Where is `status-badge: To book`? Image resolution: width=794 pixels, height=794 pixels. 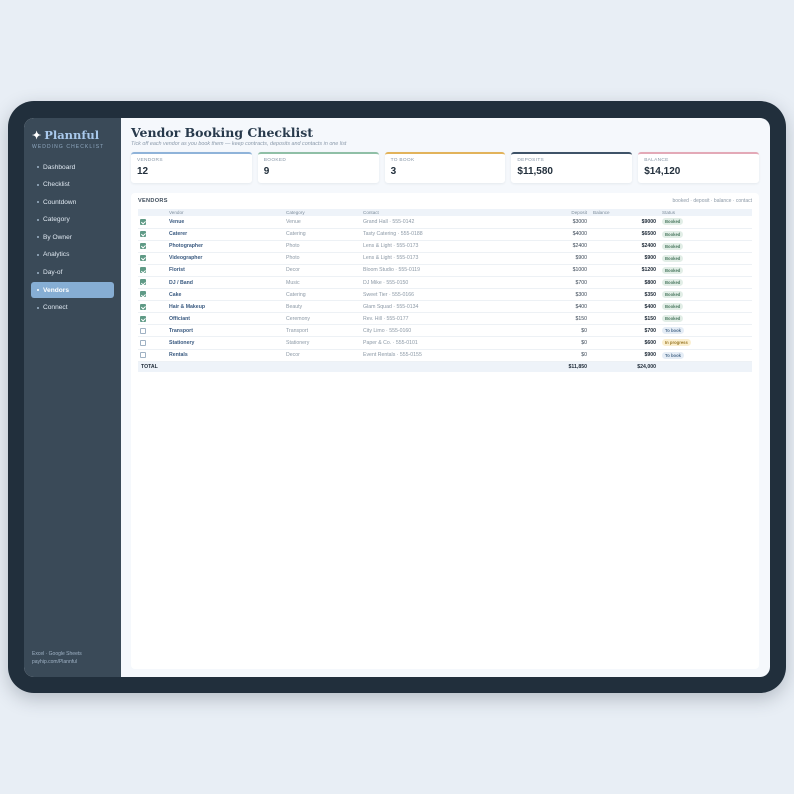 status-badge: To book is located at coordinates (673, 331).